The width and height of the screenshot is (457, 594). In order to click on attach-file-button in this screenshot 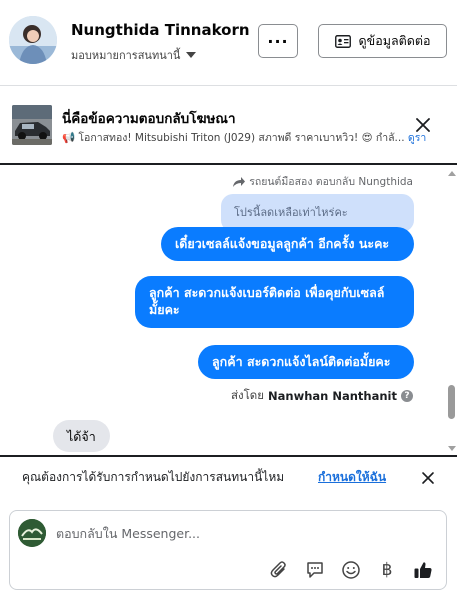, I will do `click(279, 570)`.